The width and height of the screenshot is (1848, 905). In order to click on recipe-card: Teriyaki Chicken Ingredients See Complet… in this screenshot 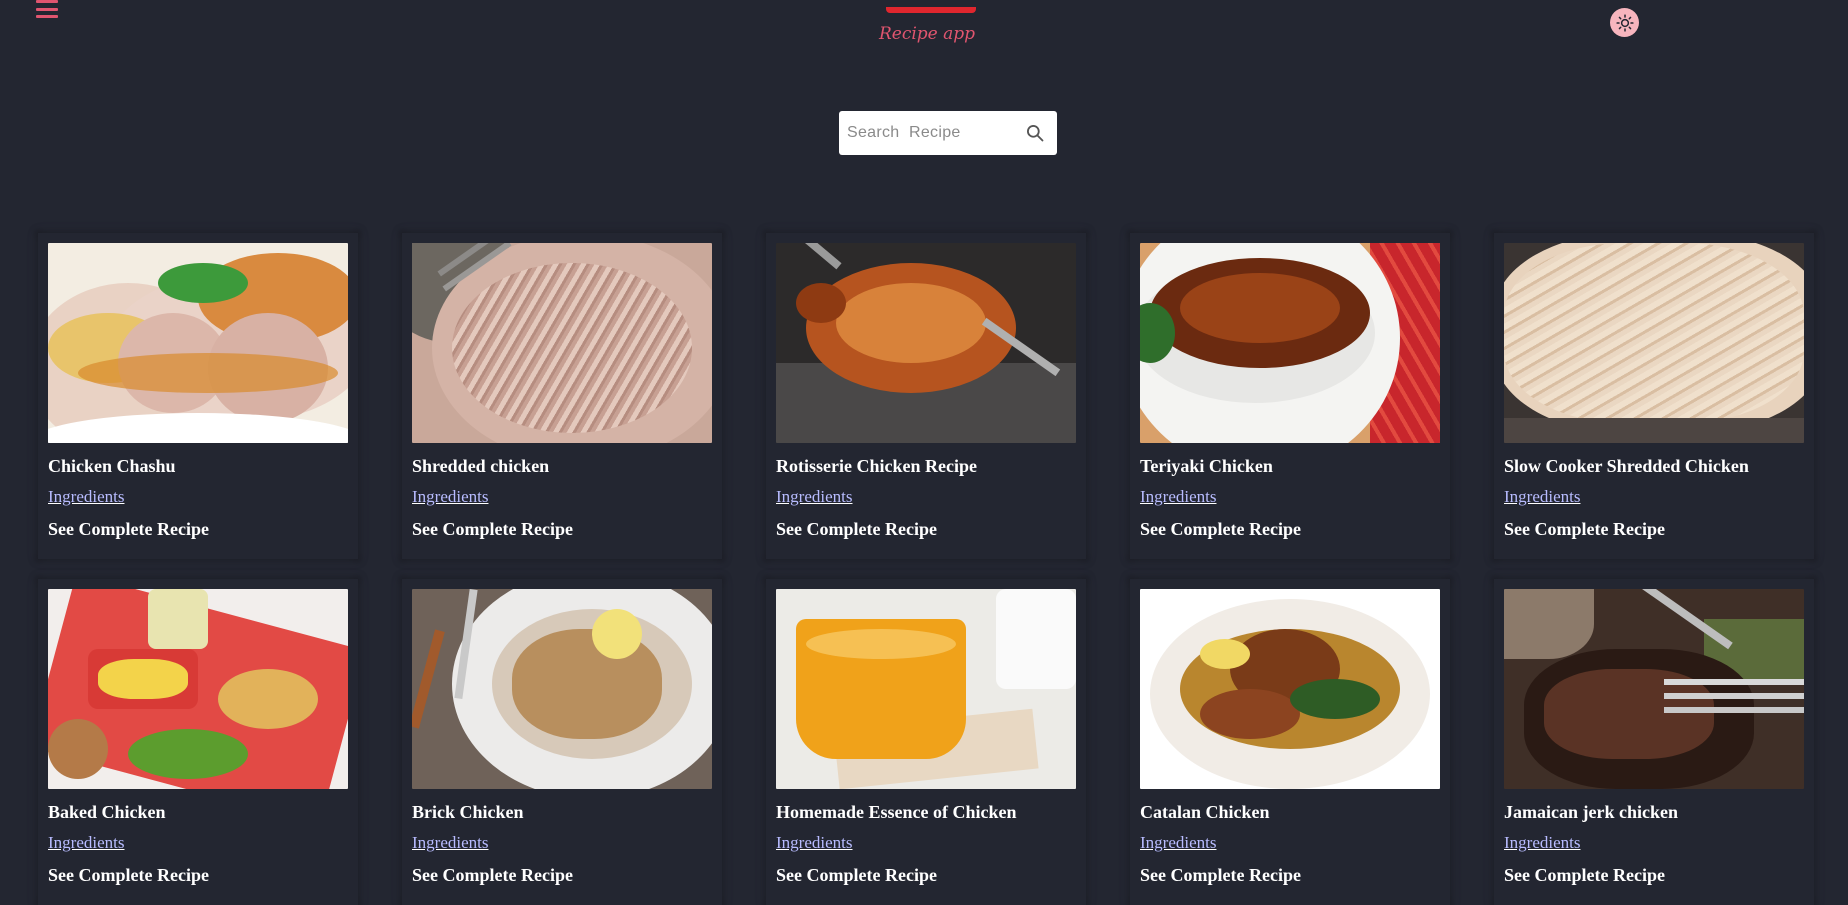, I will do `click(1290, 396)`.